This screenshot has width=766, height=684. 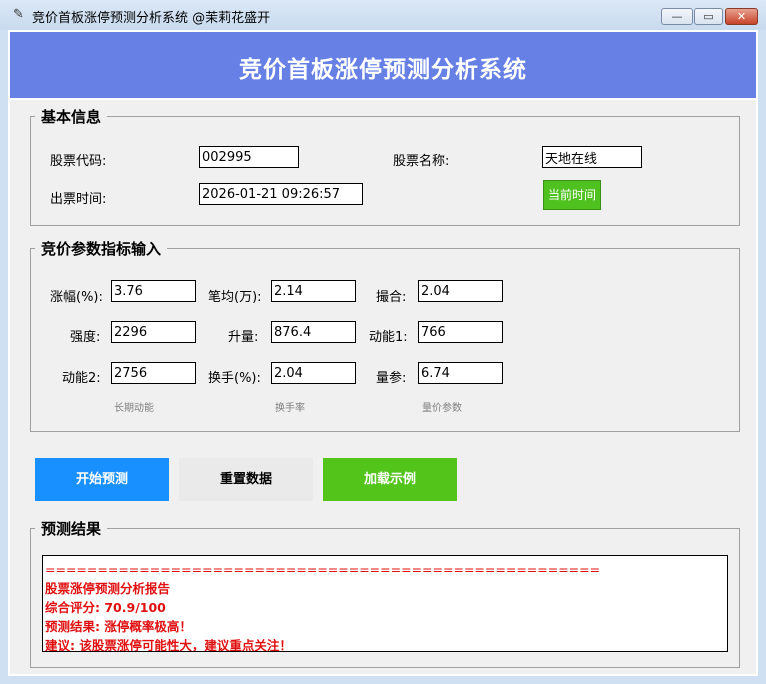 I want to click on minimize-button: —, so click(x=677, y=16).